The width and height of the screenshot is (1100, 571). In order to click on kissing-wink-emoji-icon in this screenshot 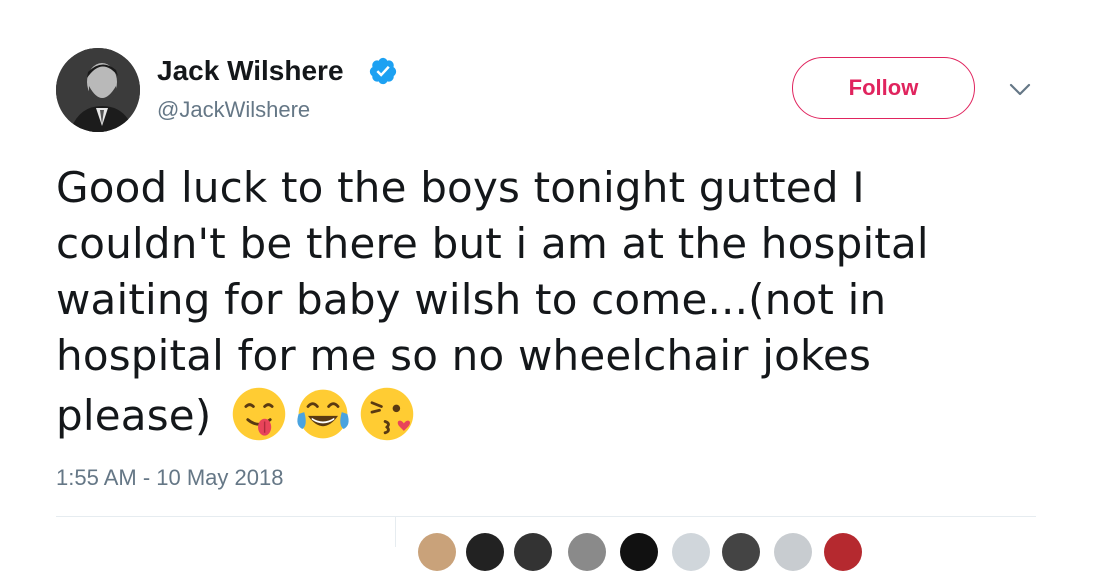, I will do `click(387, 414)`.